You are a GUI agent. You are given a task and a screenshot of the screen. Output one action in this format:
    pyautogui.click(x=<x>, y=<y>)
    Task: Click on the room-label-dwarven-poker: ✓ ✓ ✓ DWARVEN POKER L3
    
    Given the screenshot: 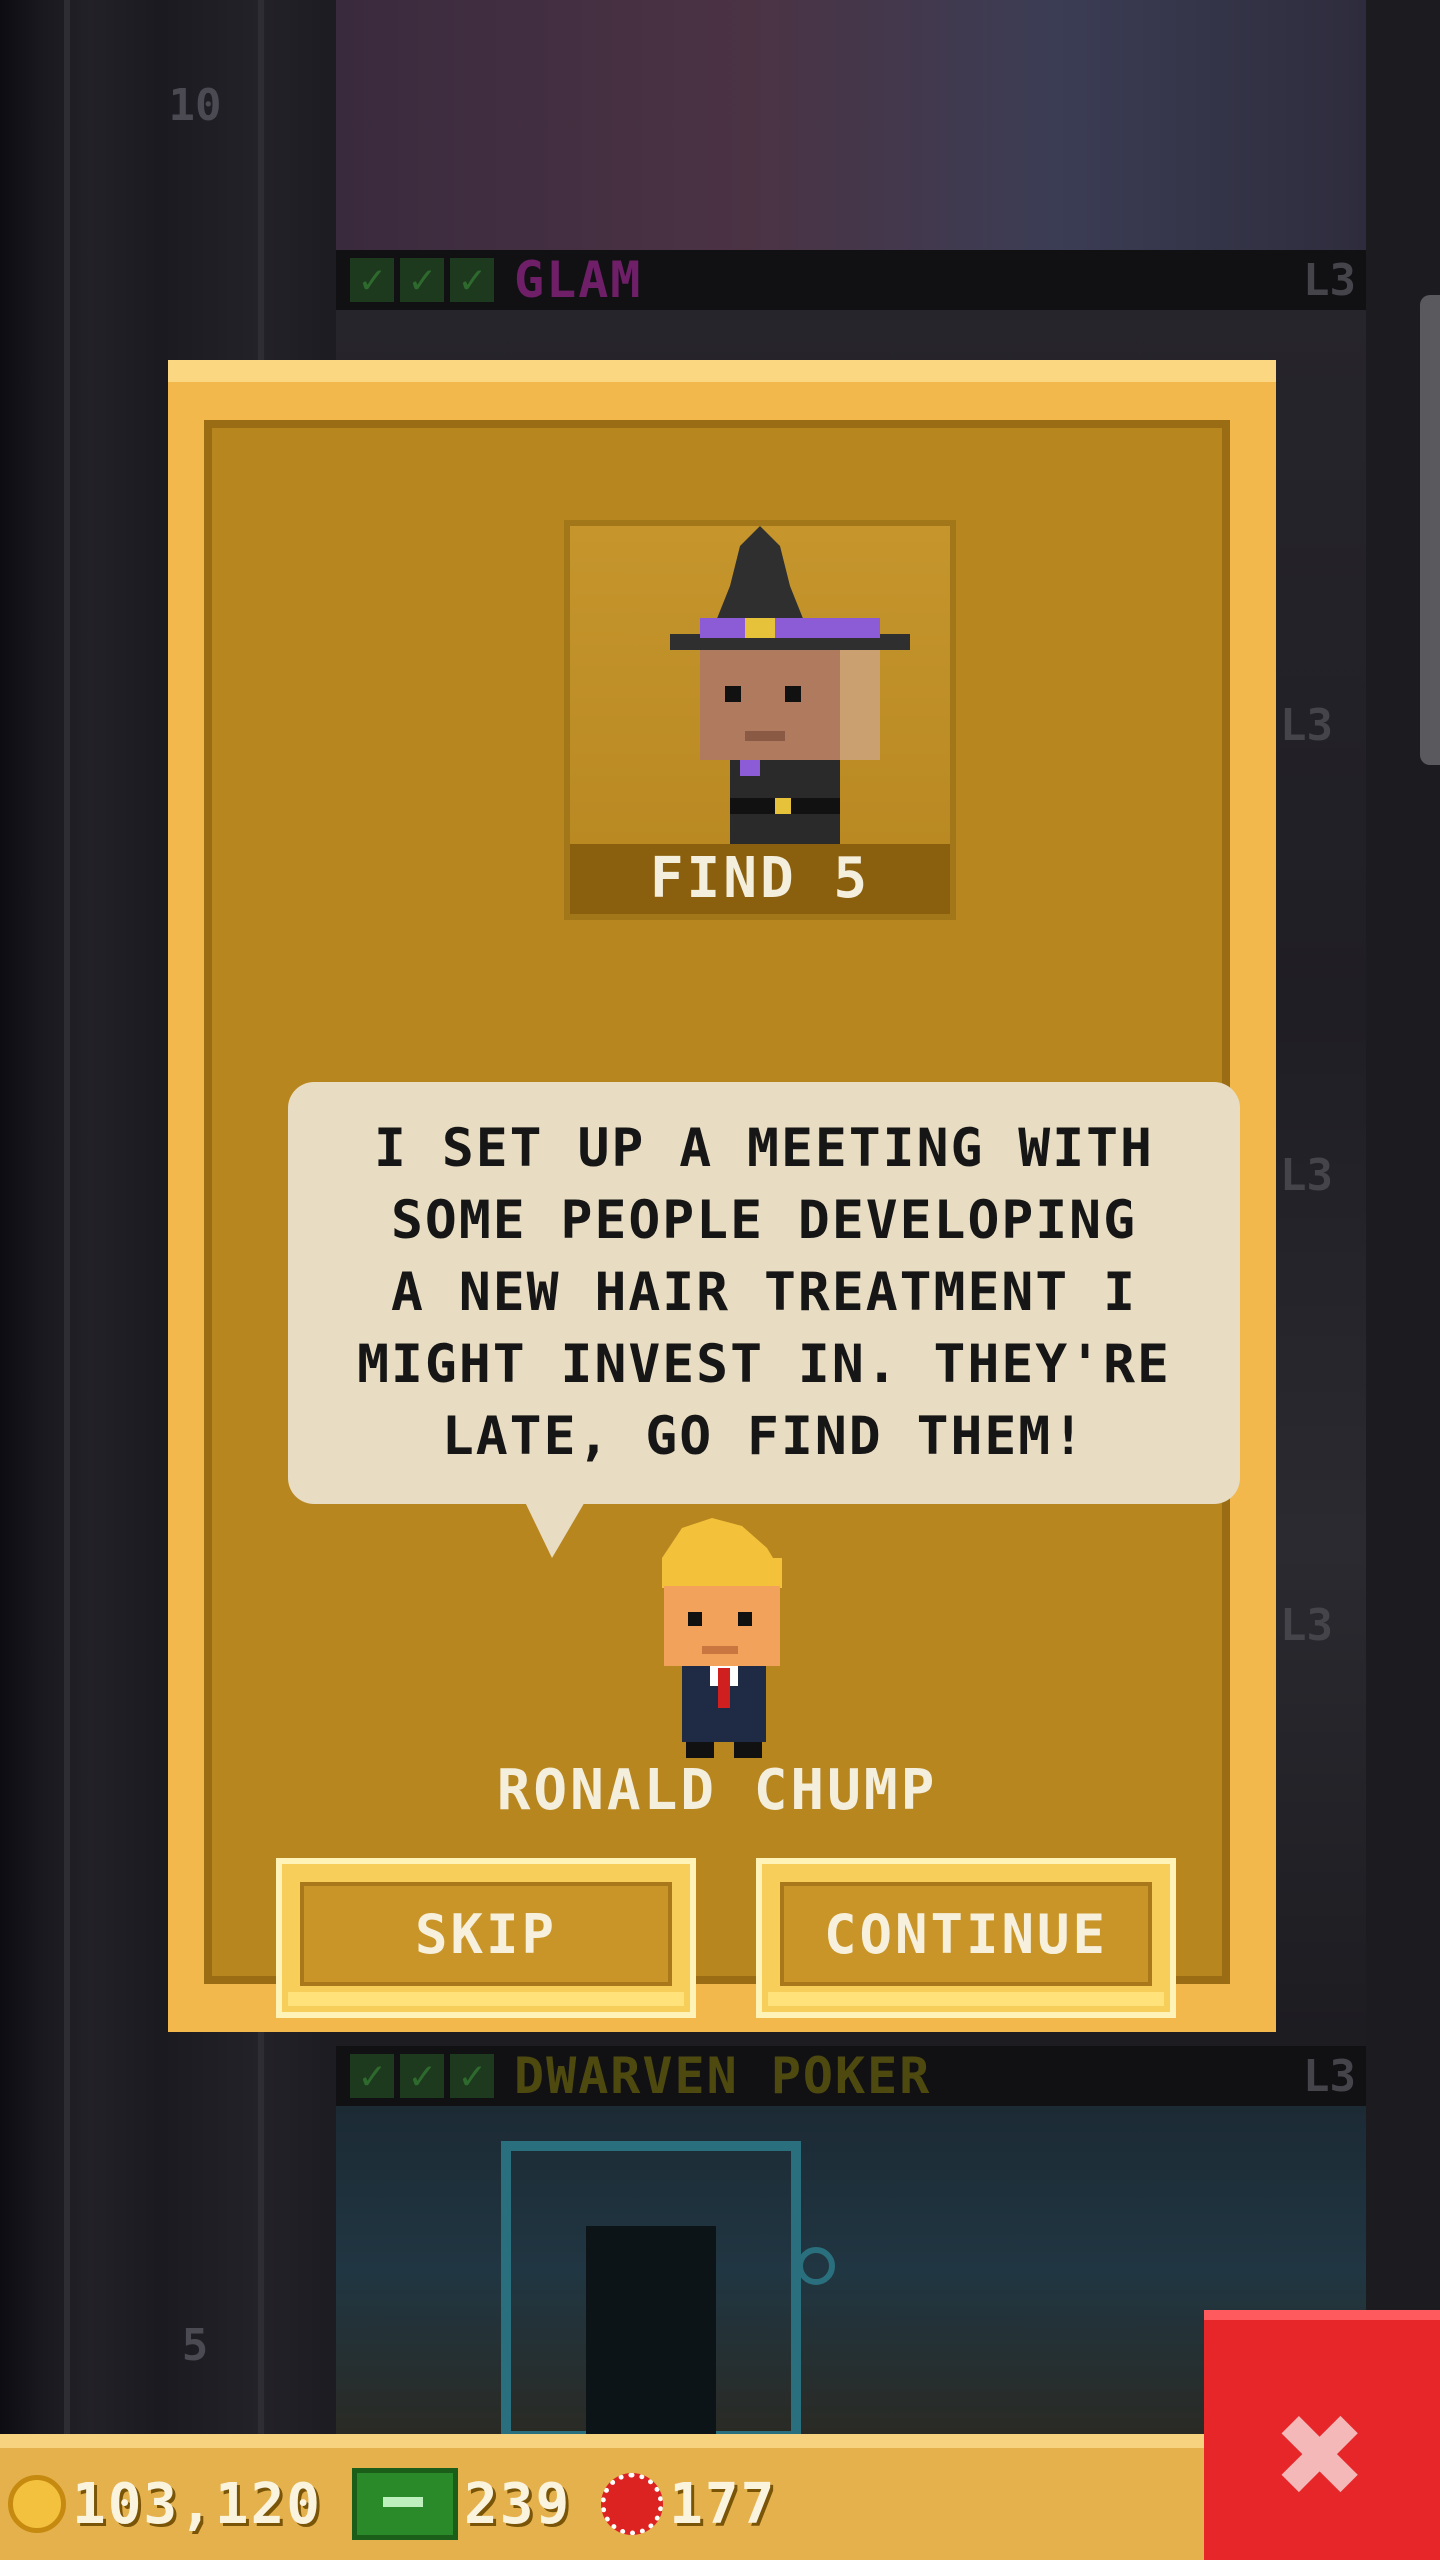 What is the action you would take?
    pyautogui.click(x=851, y=2076)
    